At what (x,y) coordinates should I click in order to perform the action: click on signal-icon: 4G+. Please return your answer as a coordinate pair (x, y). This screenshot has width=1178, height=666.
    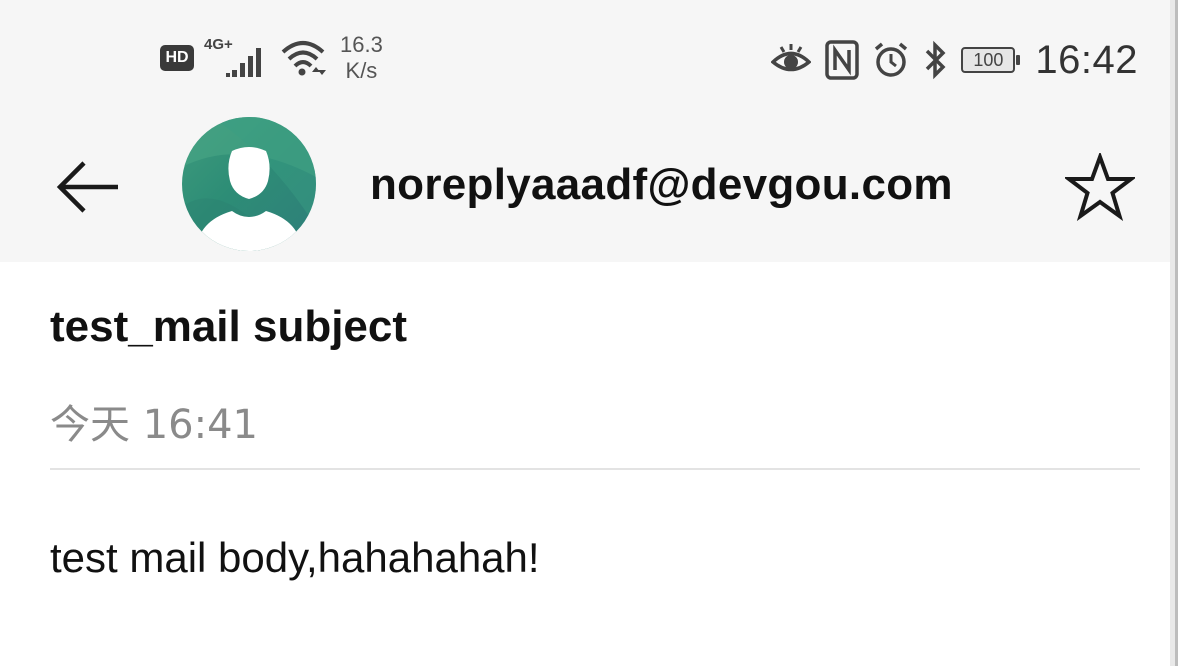
    Looking at the image, I should click on (237, 58).